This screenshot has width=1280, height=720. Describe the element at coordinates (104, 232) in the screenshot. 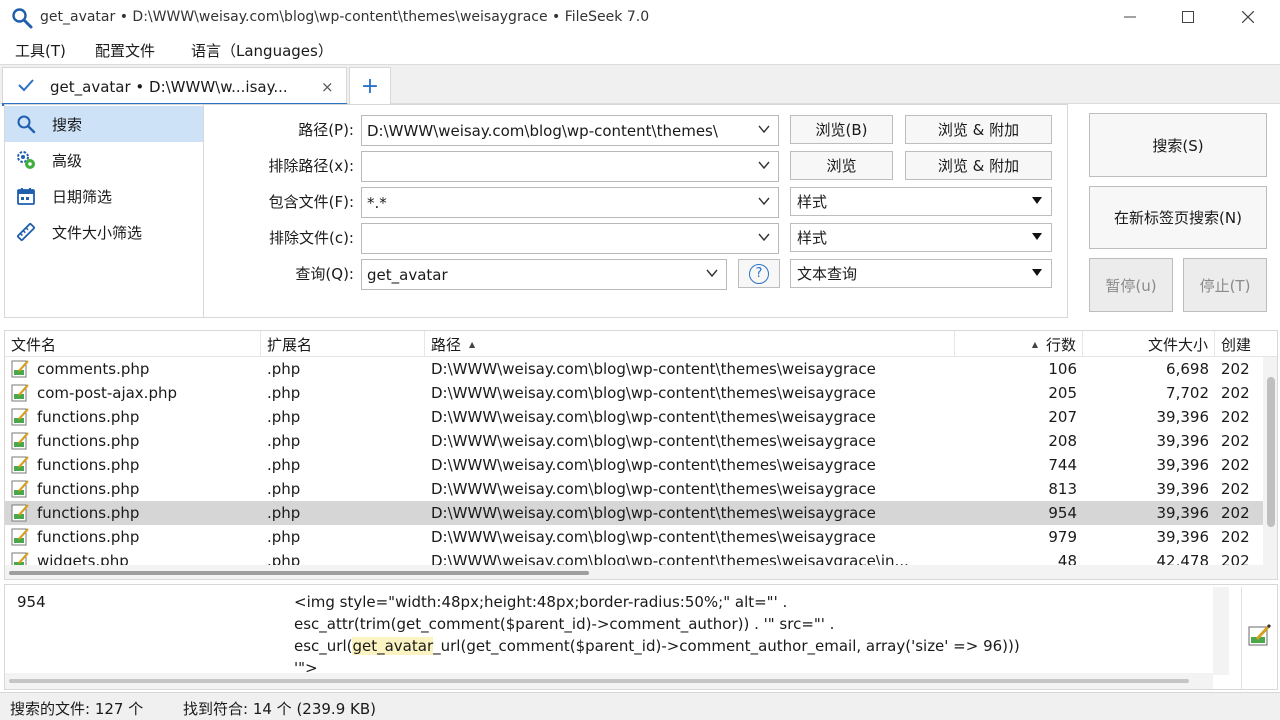

I see `nav-item-size-filter: 文件大小筛选` at that location.